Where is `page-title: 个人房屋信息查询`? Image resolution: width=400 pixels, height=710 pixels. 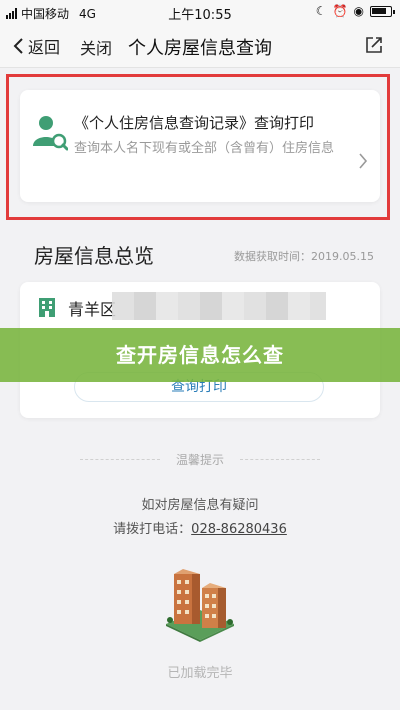 page-title: 个人房屋信息查询 is located at coordinates (200, 48).